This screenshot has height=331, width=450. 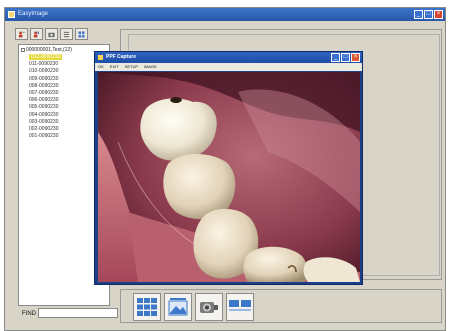 I want to click on tree-item: 003-0090230, so click(x=43, y=122).